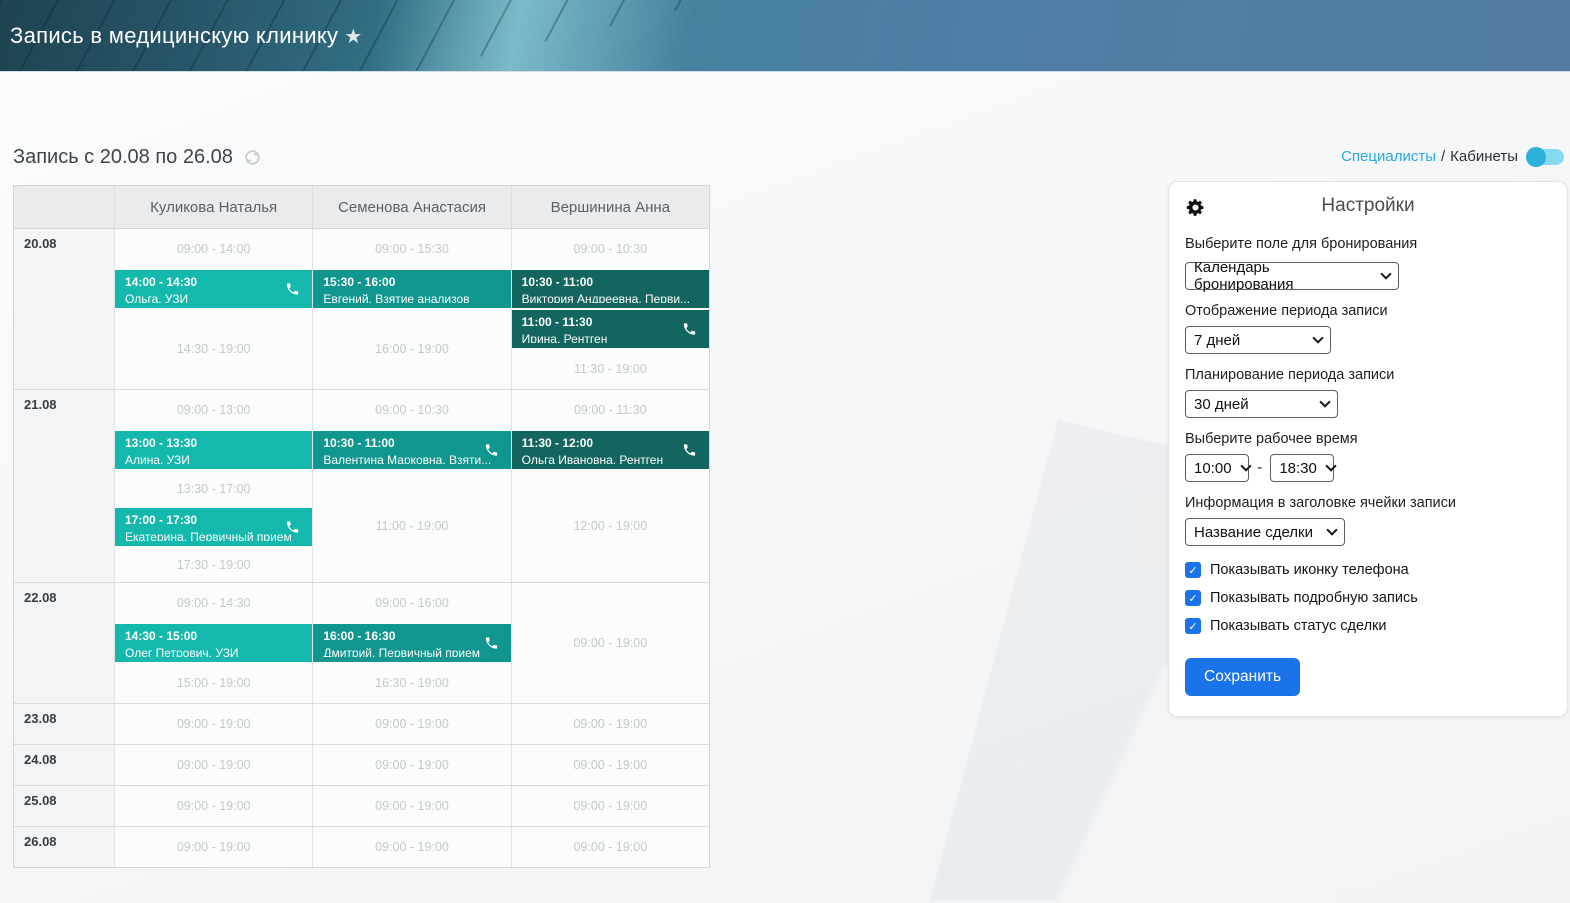  What do you see at coordinates (1301, 244) in the screenshot?
I see `booking-field-label: Выберите поле для бронирования` at bounding box center [1301, 244].